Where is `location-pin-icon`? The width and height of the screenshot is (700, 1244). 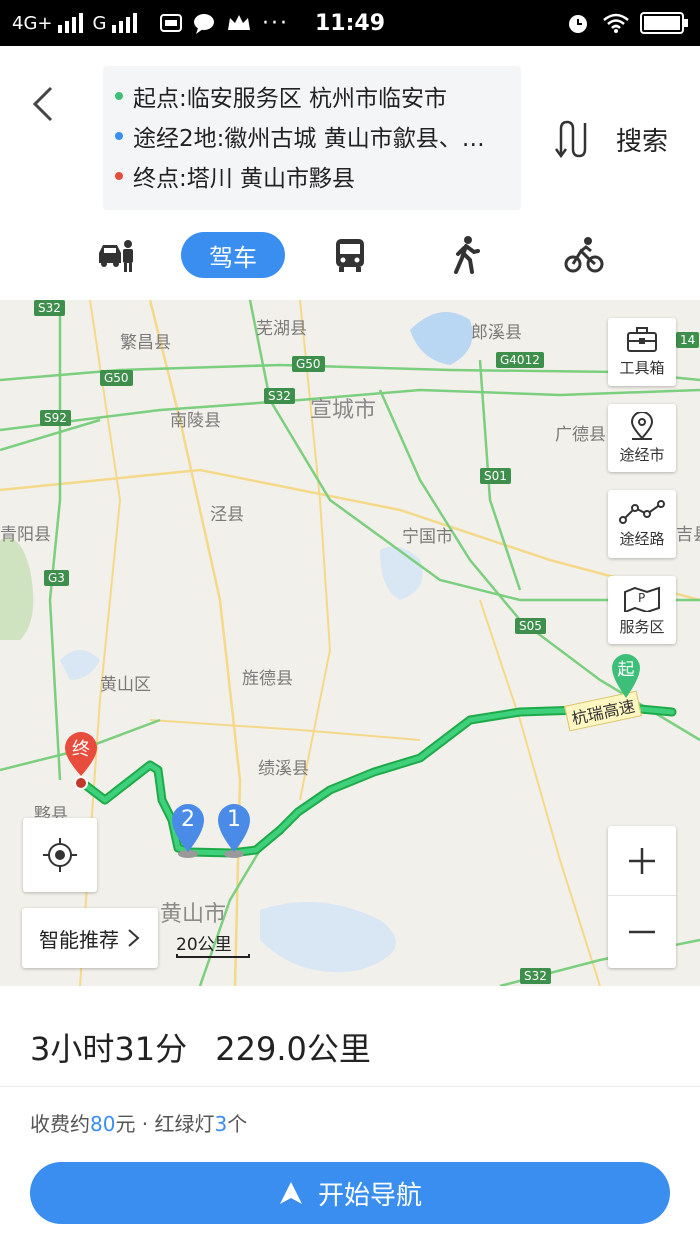 location-pin-icon is located at coordinates (642, 425).